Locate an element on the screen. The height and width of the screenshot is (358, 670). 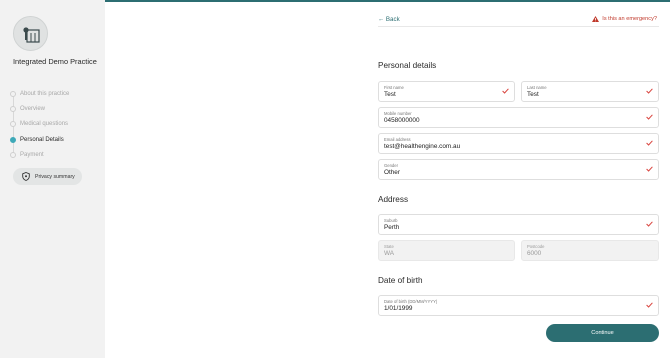
shield-icon is located at coordinates (26, 176).